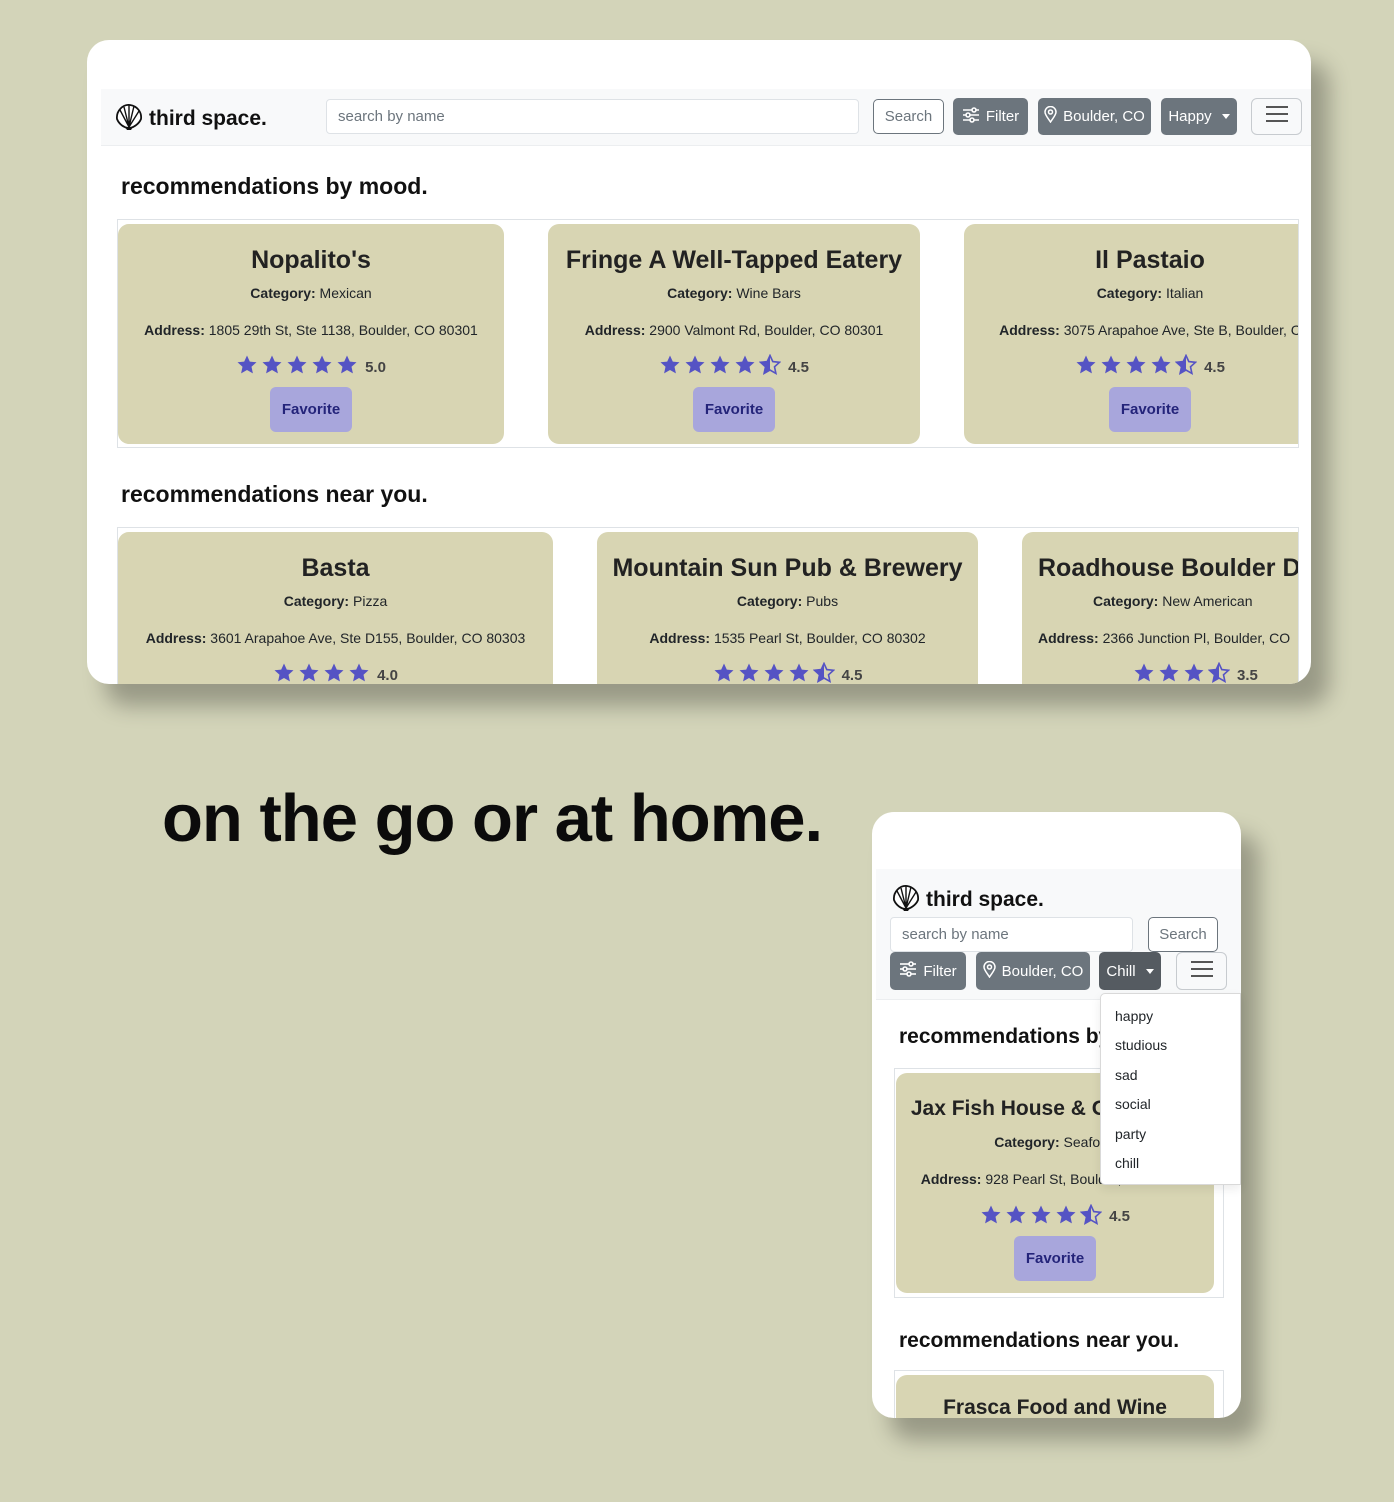  I want to click on dropdown-item-chill: chill, so click(1170, 1165).